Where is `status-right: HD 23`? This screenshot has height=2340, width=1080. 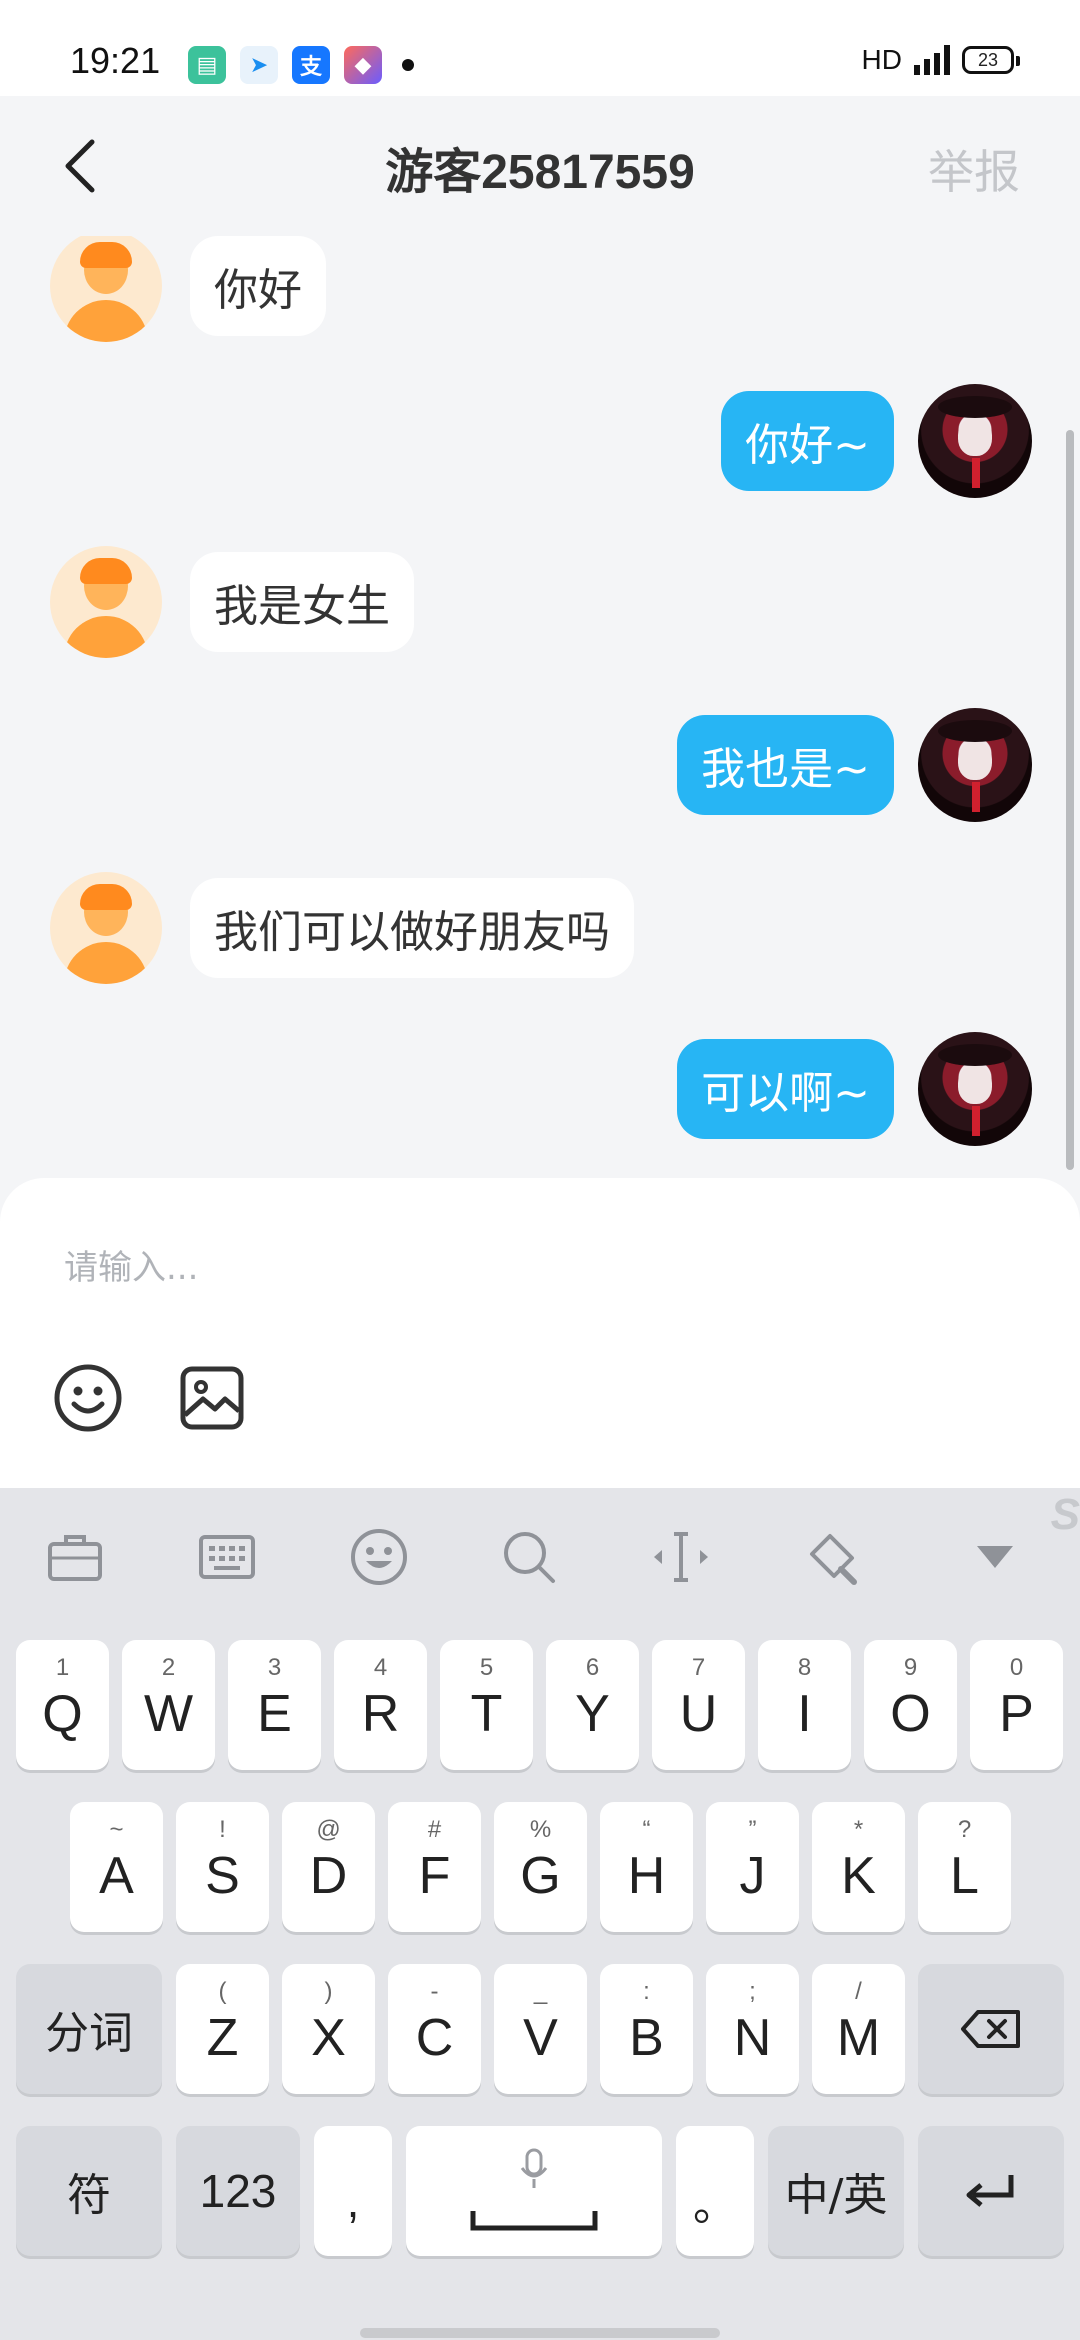
status-right: HD 23 is located at coordinates (940, 60).